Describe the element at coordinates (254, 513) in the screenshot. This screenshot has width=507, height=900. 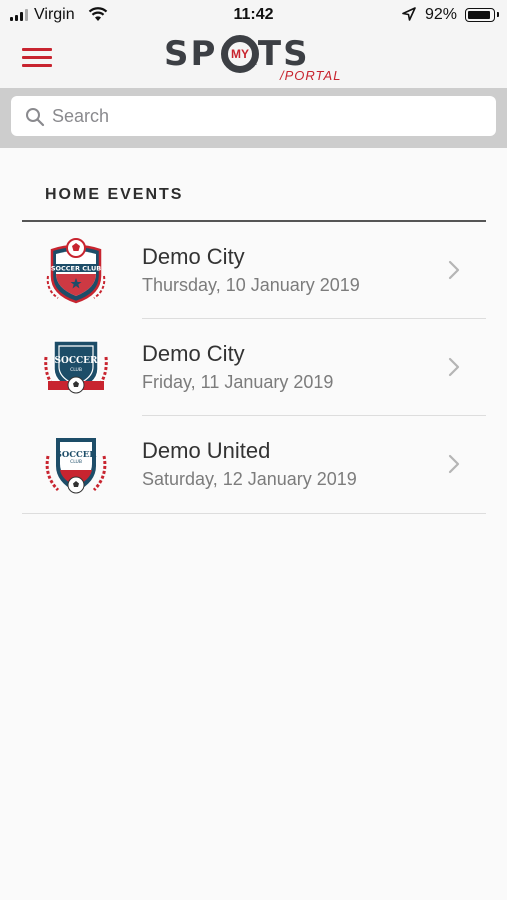
I see `list-bottom-divider` at that location.